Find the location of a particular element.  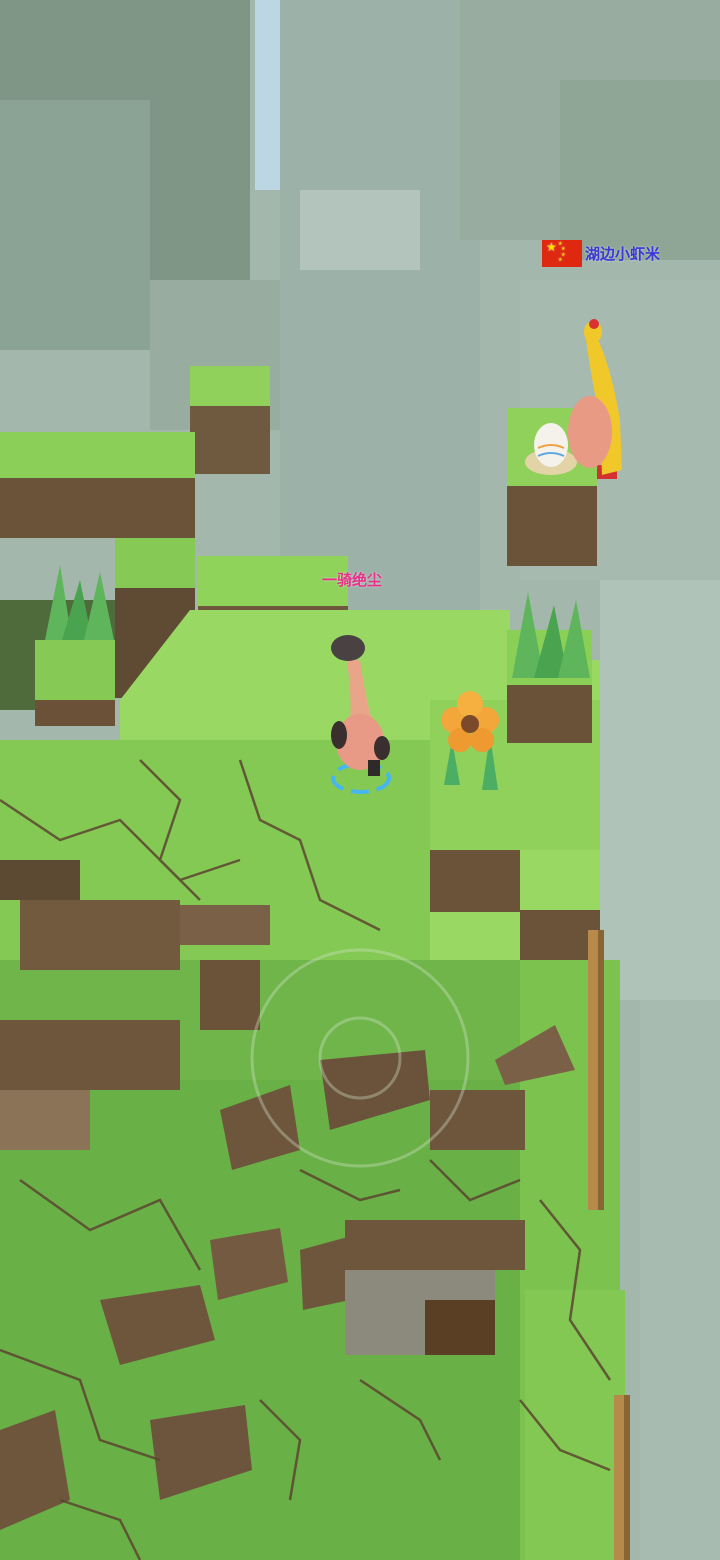

china-flag-icon: ★ ★ ★ ★ ★ is located at coordinates (562, 253).